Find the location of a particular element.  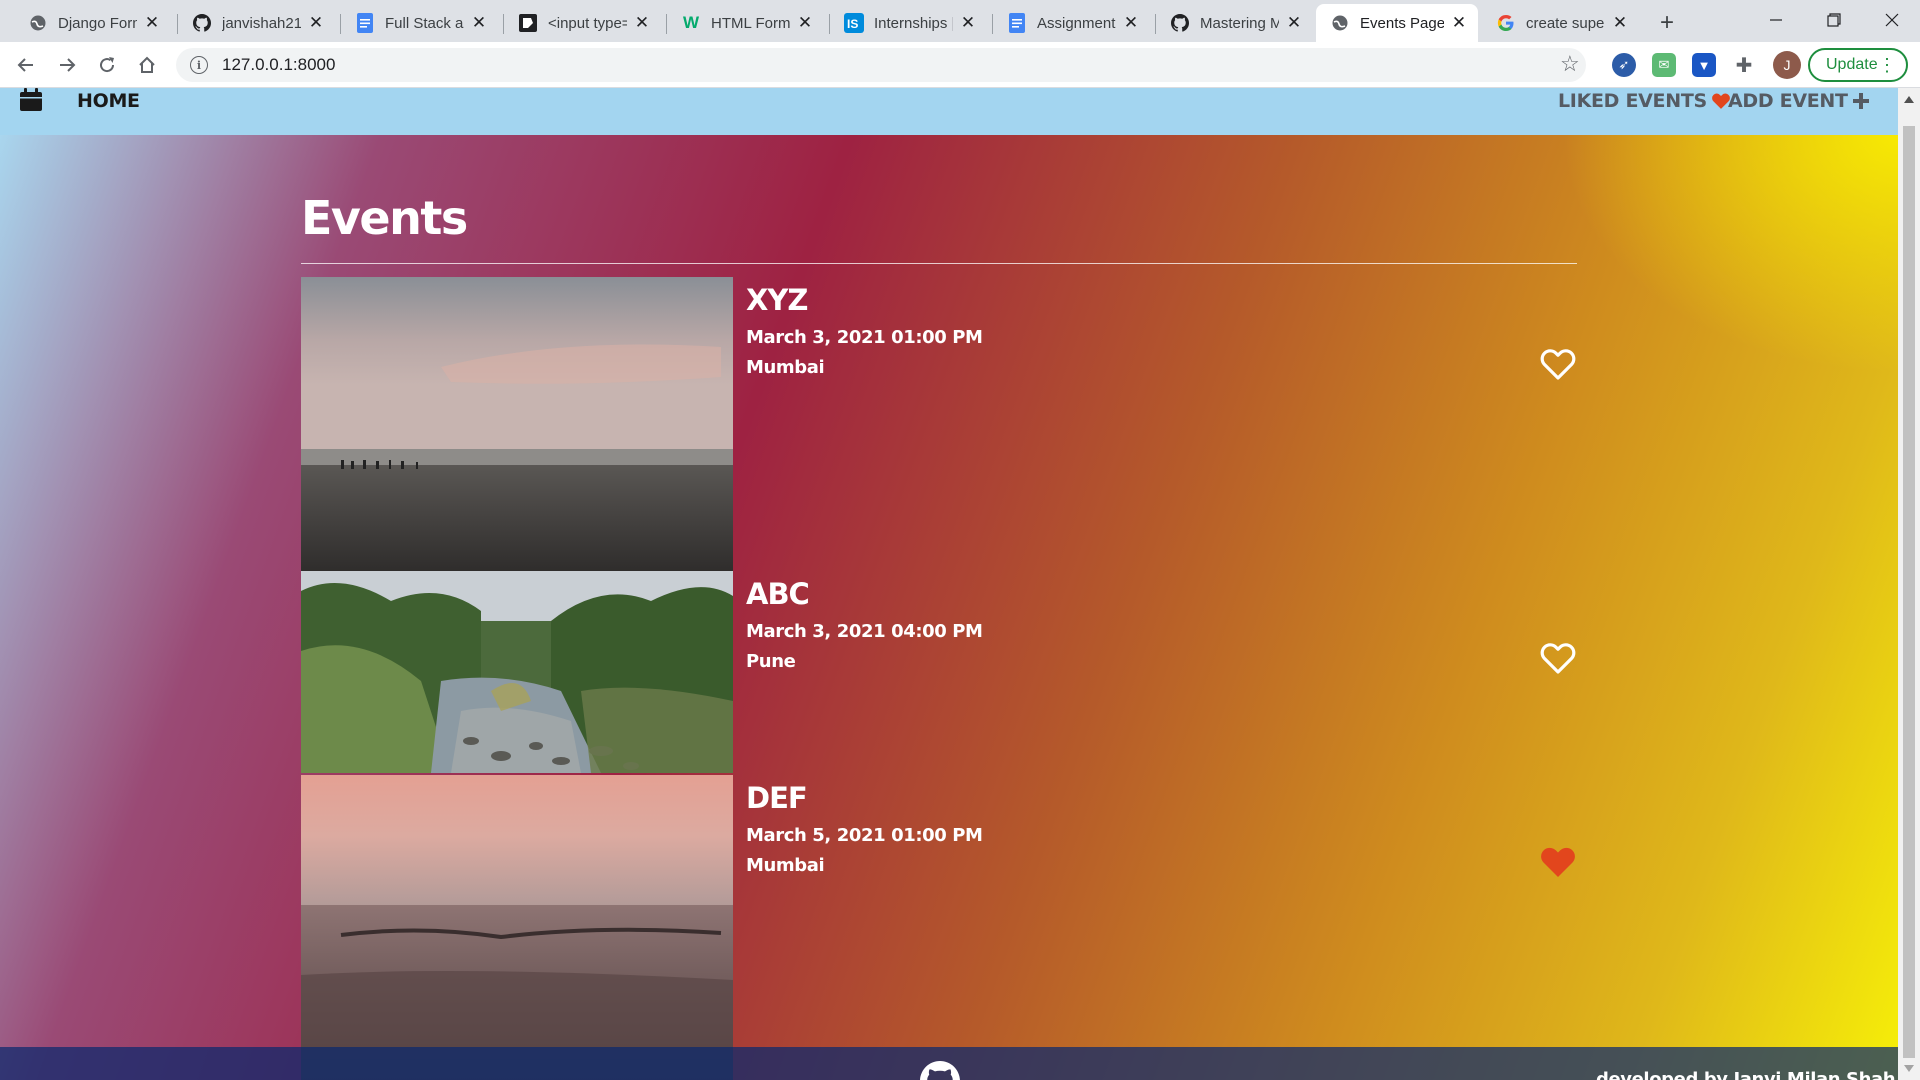

arrow-right-icon is located at coordinates (68, 65).